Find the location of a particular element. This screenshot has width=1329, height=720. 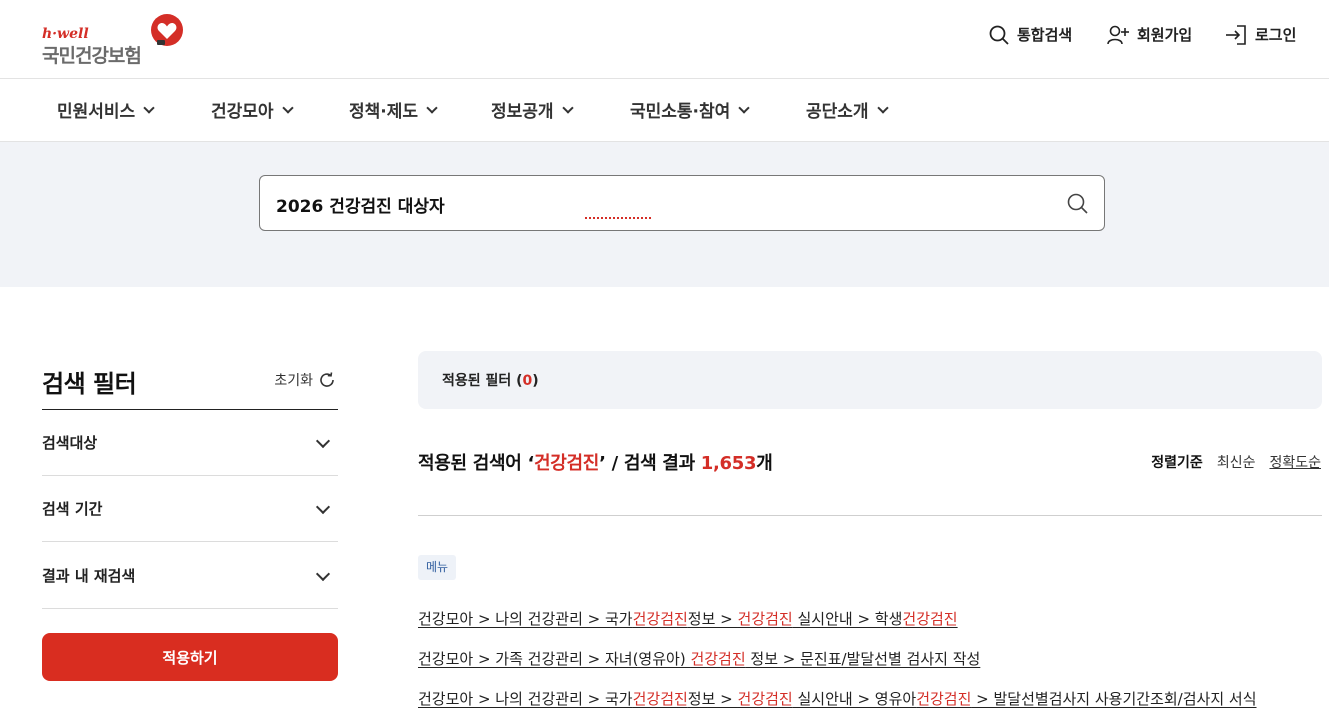

top-header: h·well 국민건강보험 통합검색 회원가입 로그인 is located at coordinates (664, 39).